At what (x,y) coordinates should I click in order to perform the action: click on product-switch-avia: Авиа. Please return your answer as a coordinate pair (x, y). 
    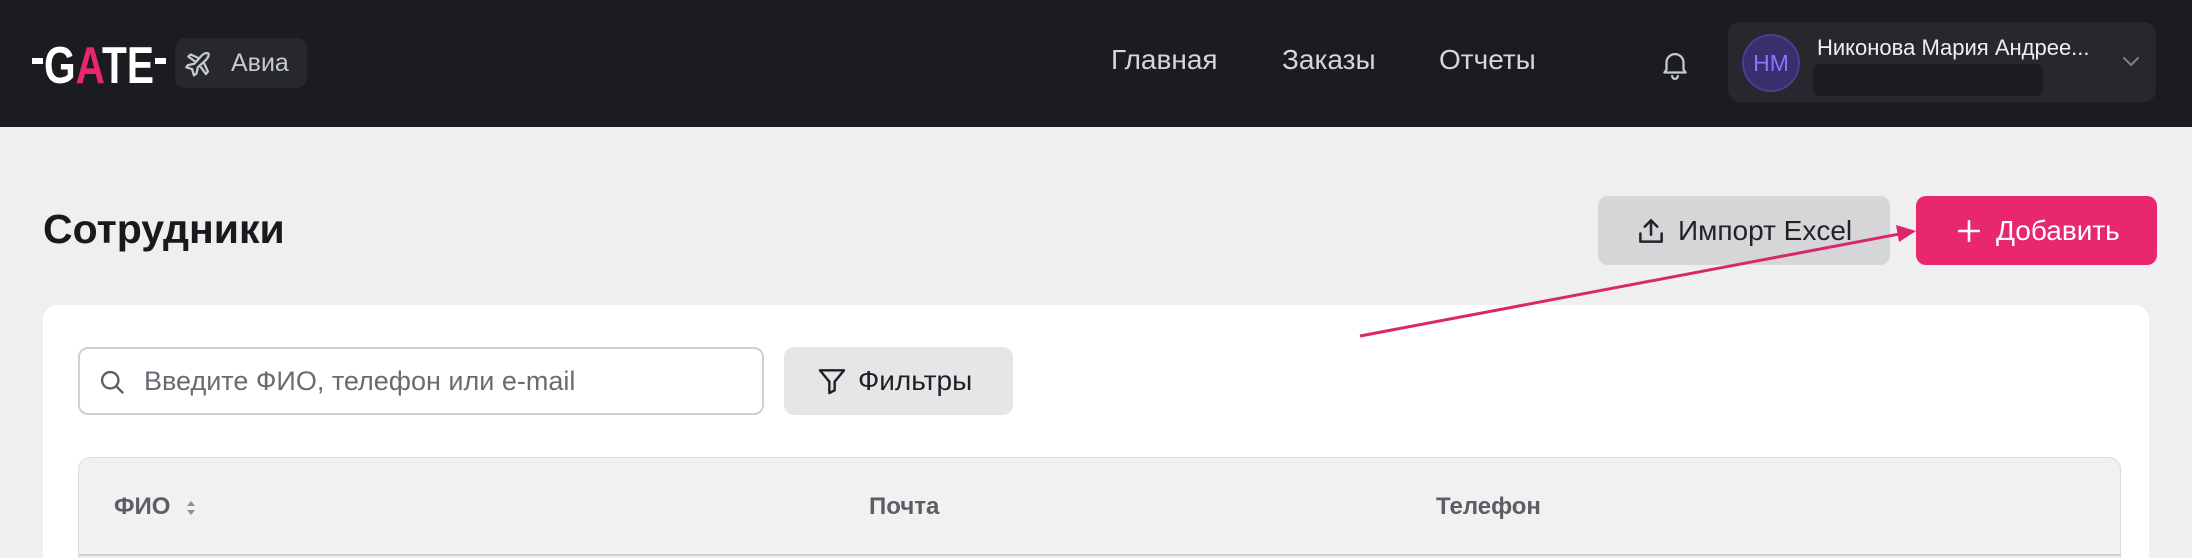
    Looking at the image, I should click on (241, 63).